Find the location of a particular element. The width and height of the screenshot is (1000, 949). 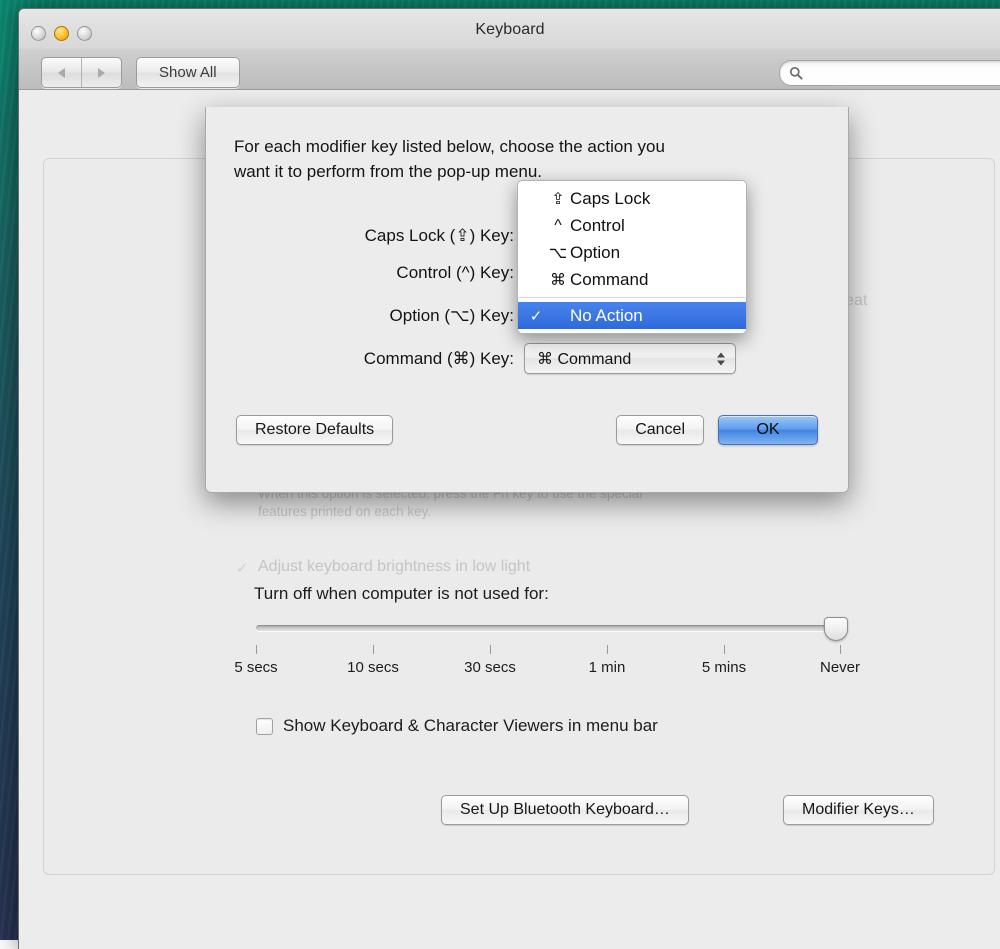

back-button is located at coordinates (61, 72).